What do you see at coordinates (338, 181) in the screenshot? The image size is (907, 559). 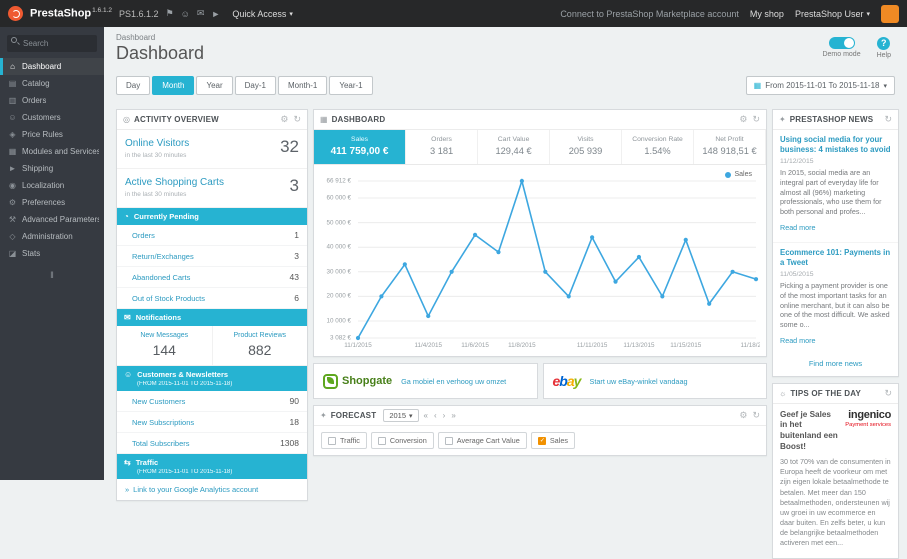 I see `y-axis-tick-label: 66 912 €` at bounding box center [338, 181].